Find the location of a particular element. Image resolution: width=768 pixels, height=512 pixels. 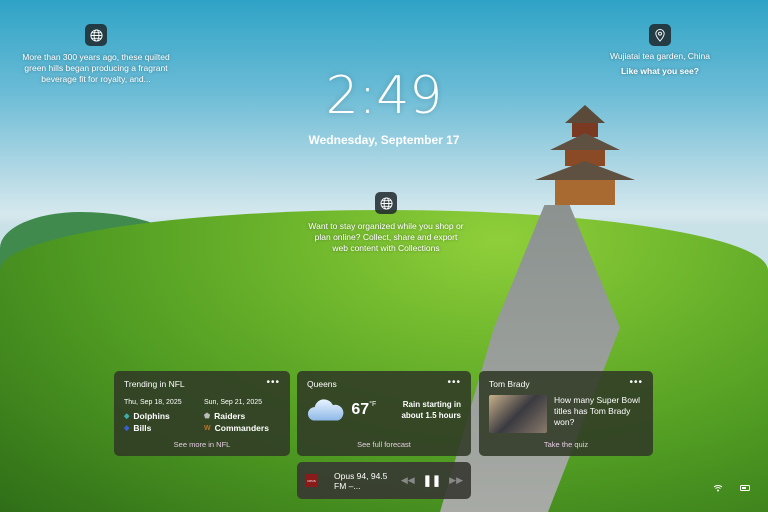

quiz-link: Take the quiz is located at coordinates (566, 444).